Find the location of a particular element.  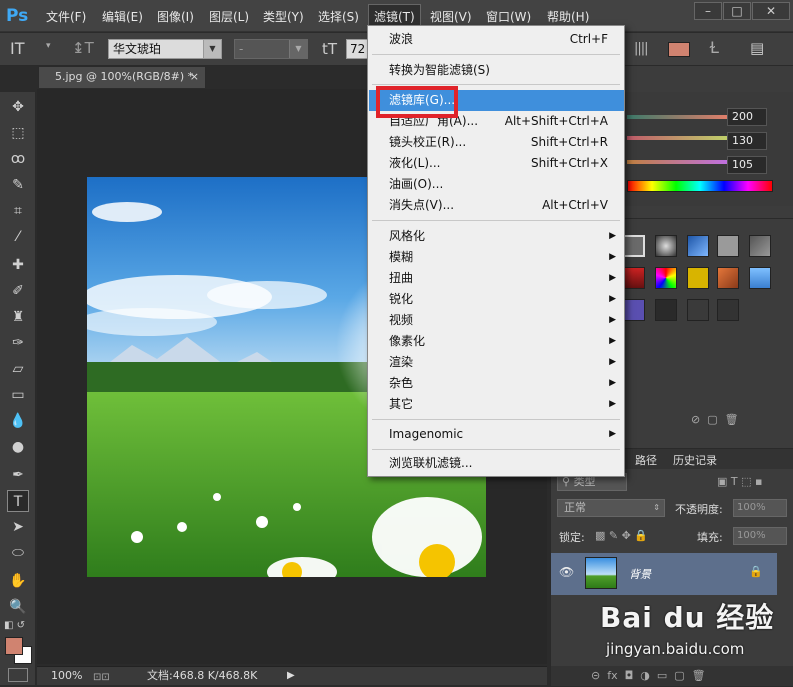

default-colors-icon: ◧ ↺ is located at coordinates (14, 625).